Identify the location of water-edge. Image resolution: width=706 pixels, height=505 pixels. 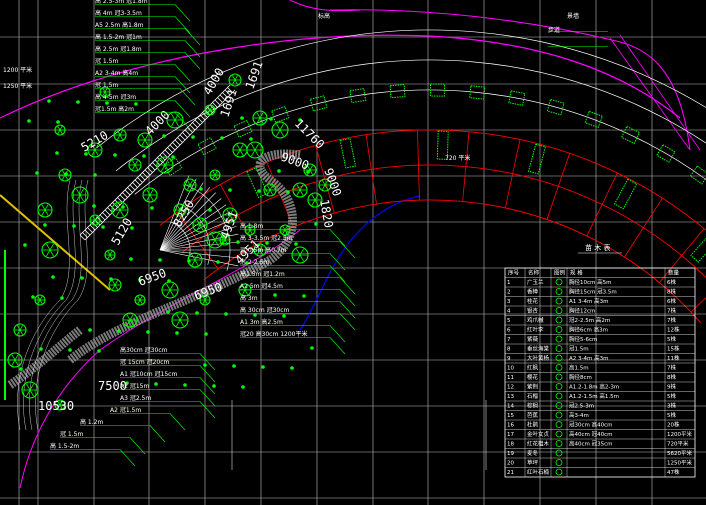
(360, 263).